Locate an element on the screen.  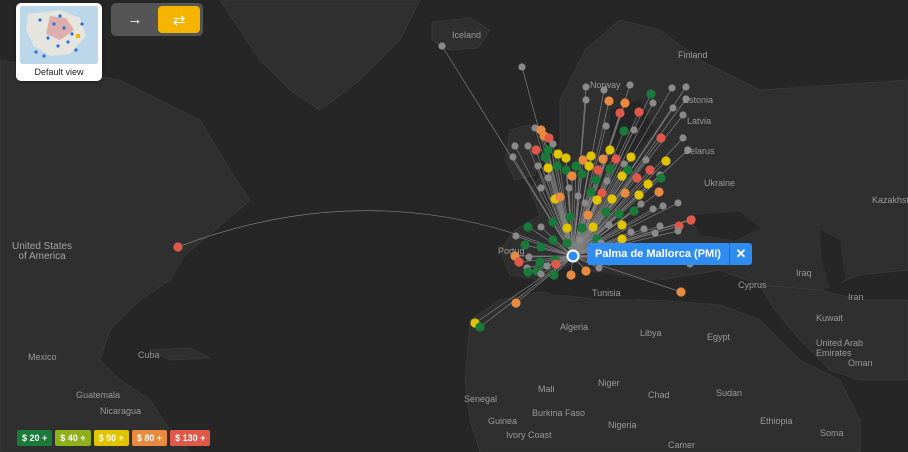
round-trip-button: ⇄ is located at coordinates (179, 19).